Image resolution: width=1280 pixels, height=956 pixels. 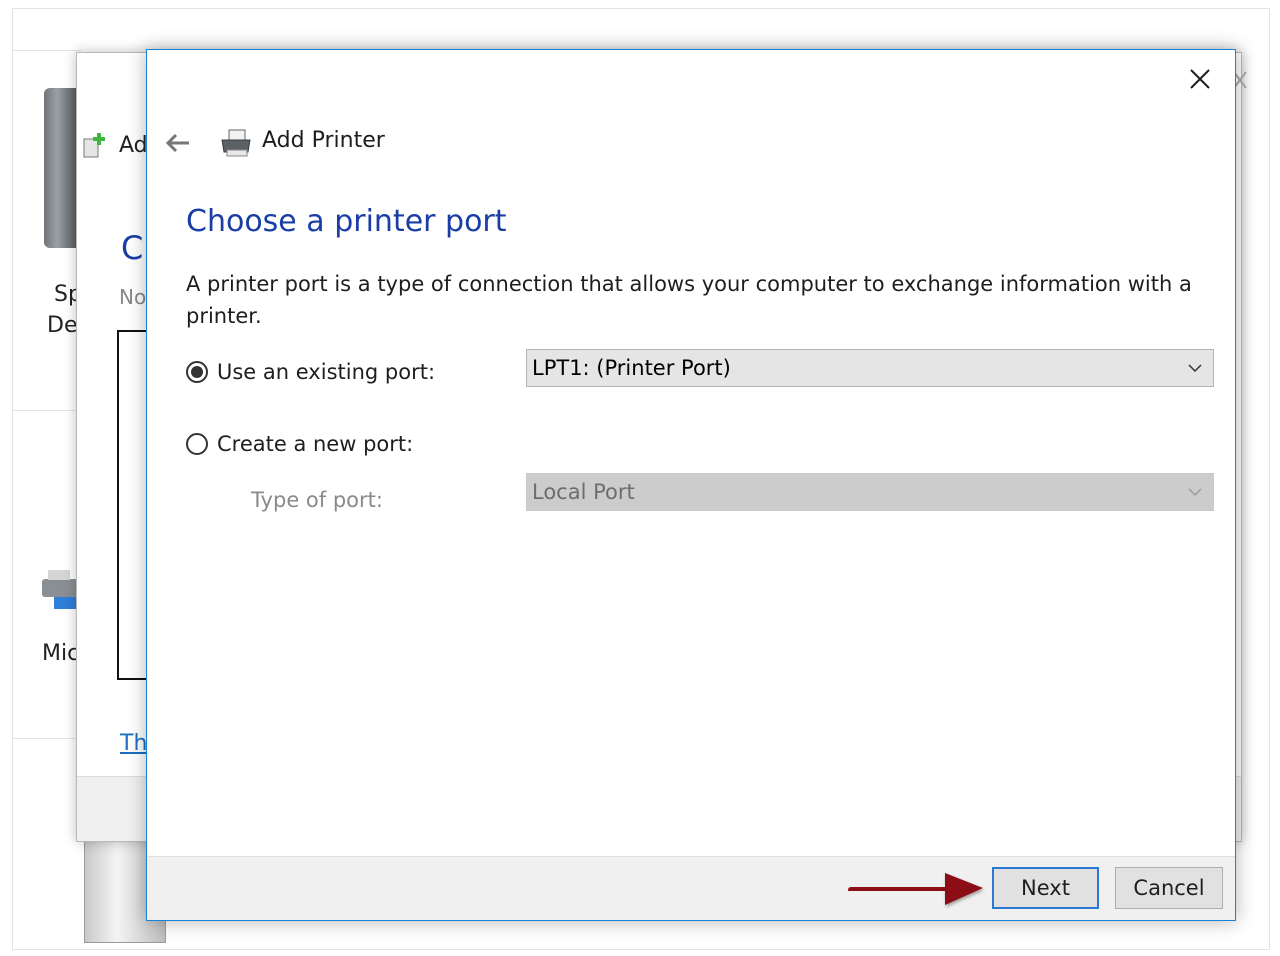 What do you see at coordinates (197, 444) in the screenshot?
I see `radio-button-unselected` at bounding box center [197, 444].